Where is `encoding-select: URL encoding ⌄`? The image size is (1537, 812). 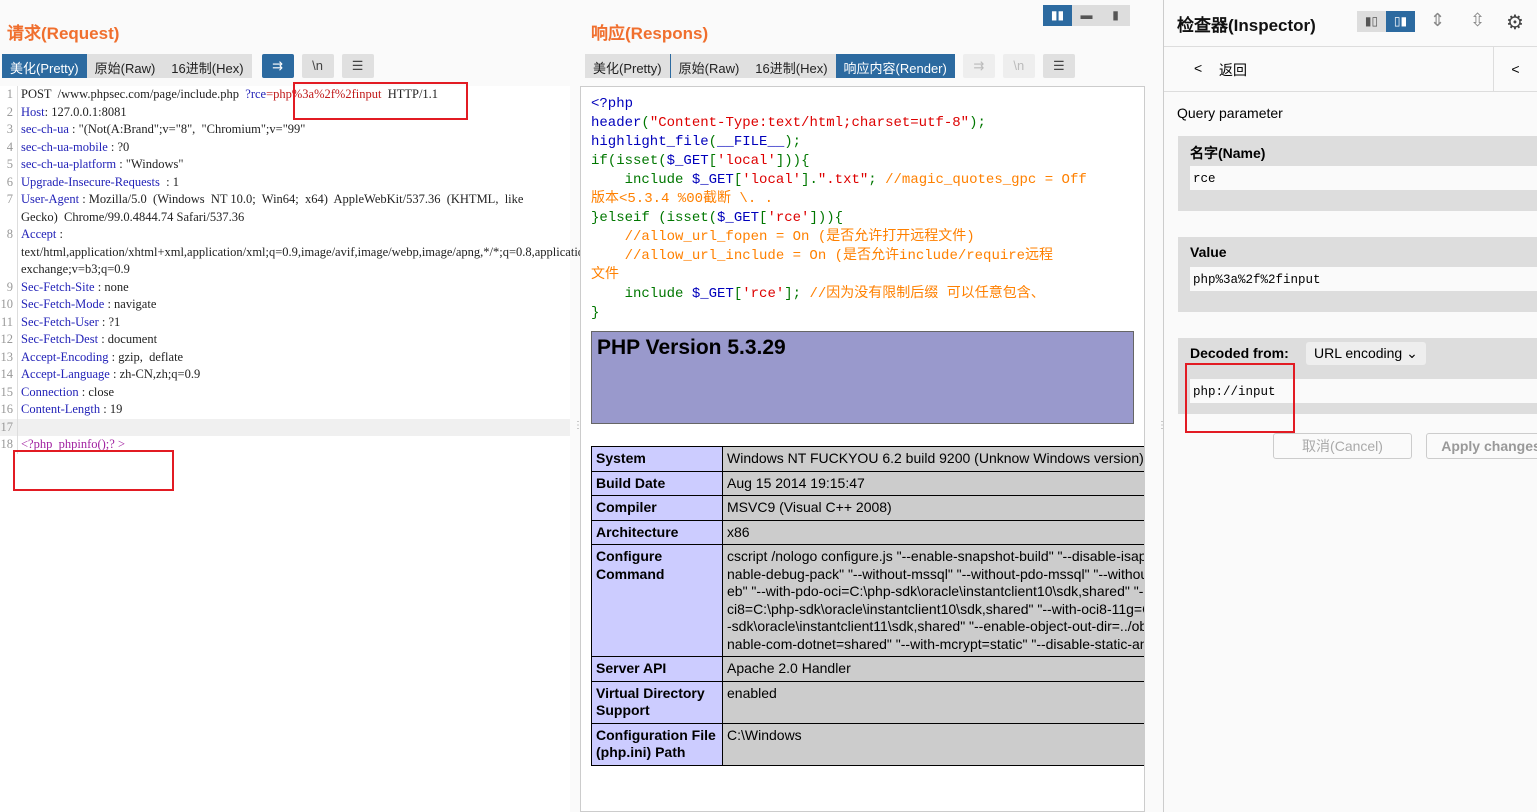
encoding-select: URL encoding ⌄ is located at coordinates (1366, 353).